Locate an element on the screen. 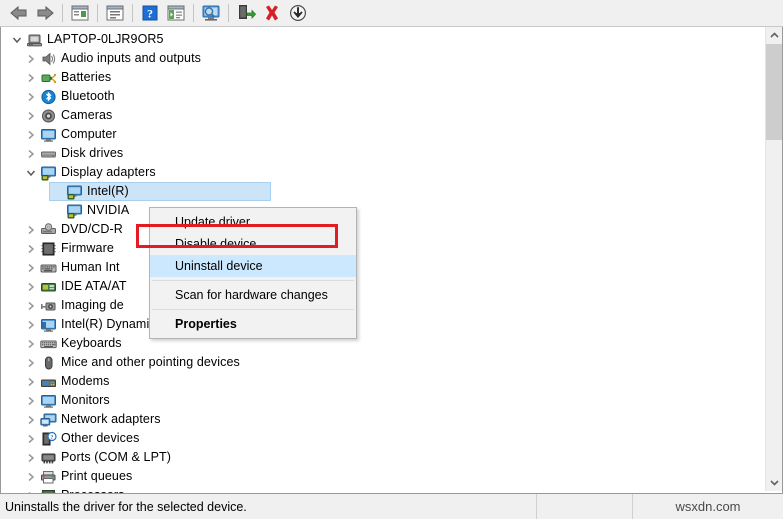 The height and width of the screenshot is (519, 783). mouse-icon is located at coordinates (48, 363).